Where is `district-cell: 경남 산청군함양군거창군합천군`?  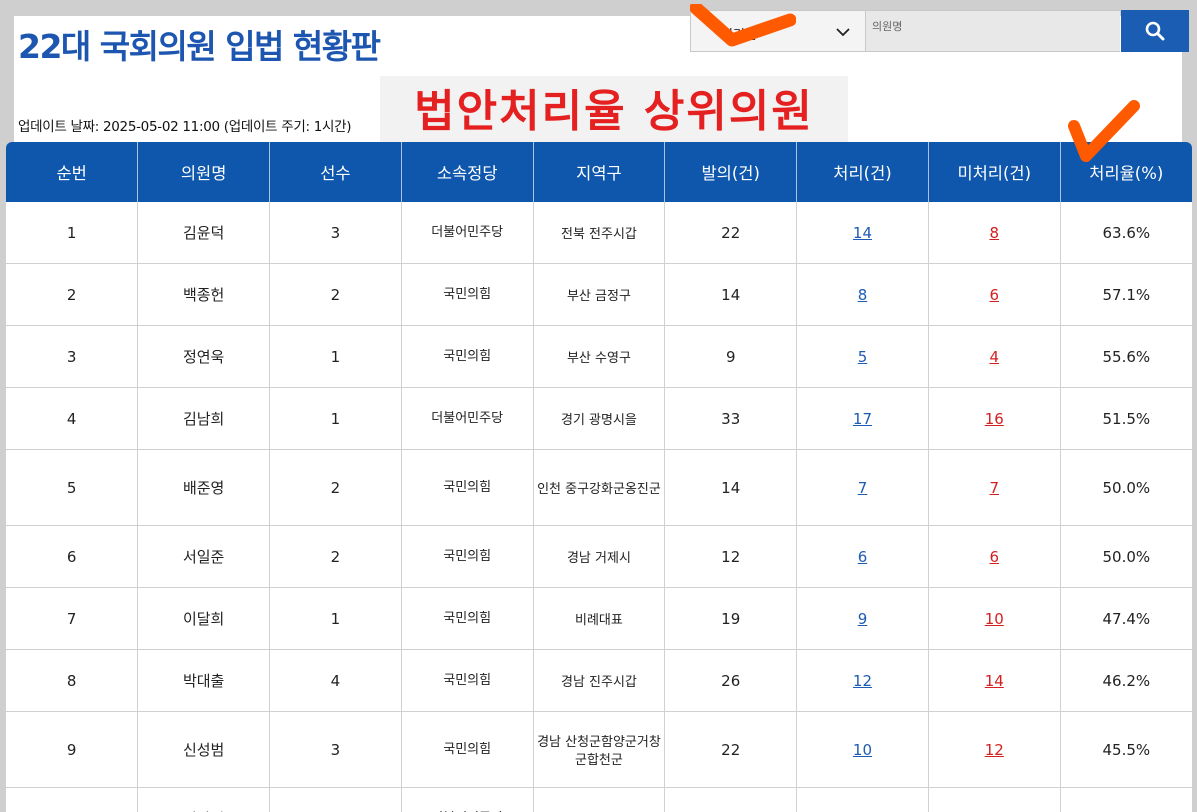 district-cell: 경남 산청군함양군거창군합천군 is located at coordinates (599, 749).